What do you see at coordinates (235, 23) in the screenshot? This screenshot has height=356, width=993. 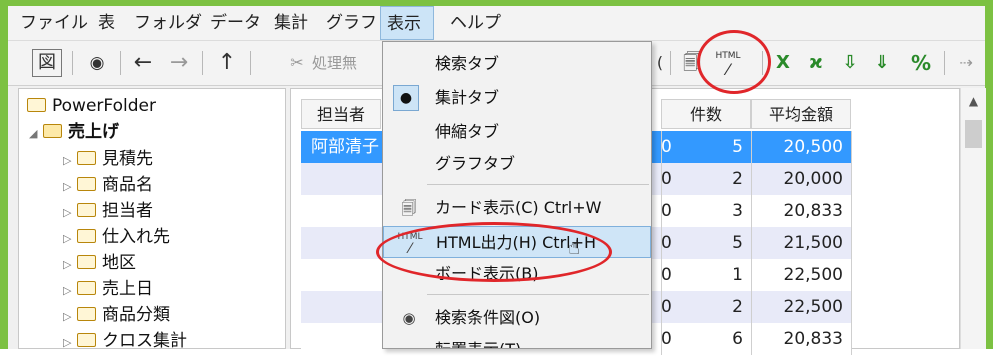 I see `menu-data: データ` at bounding box center [235, 23].